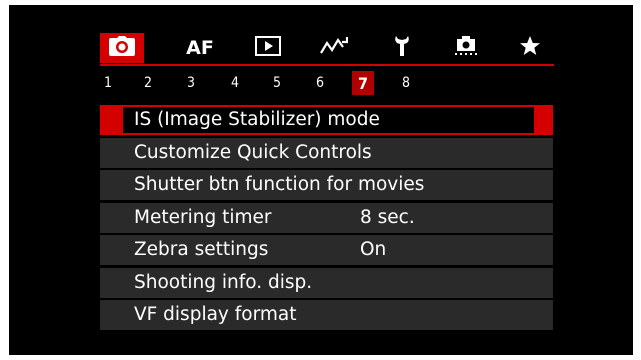  I want to click on tab-custom-functions, so click(466, 48).